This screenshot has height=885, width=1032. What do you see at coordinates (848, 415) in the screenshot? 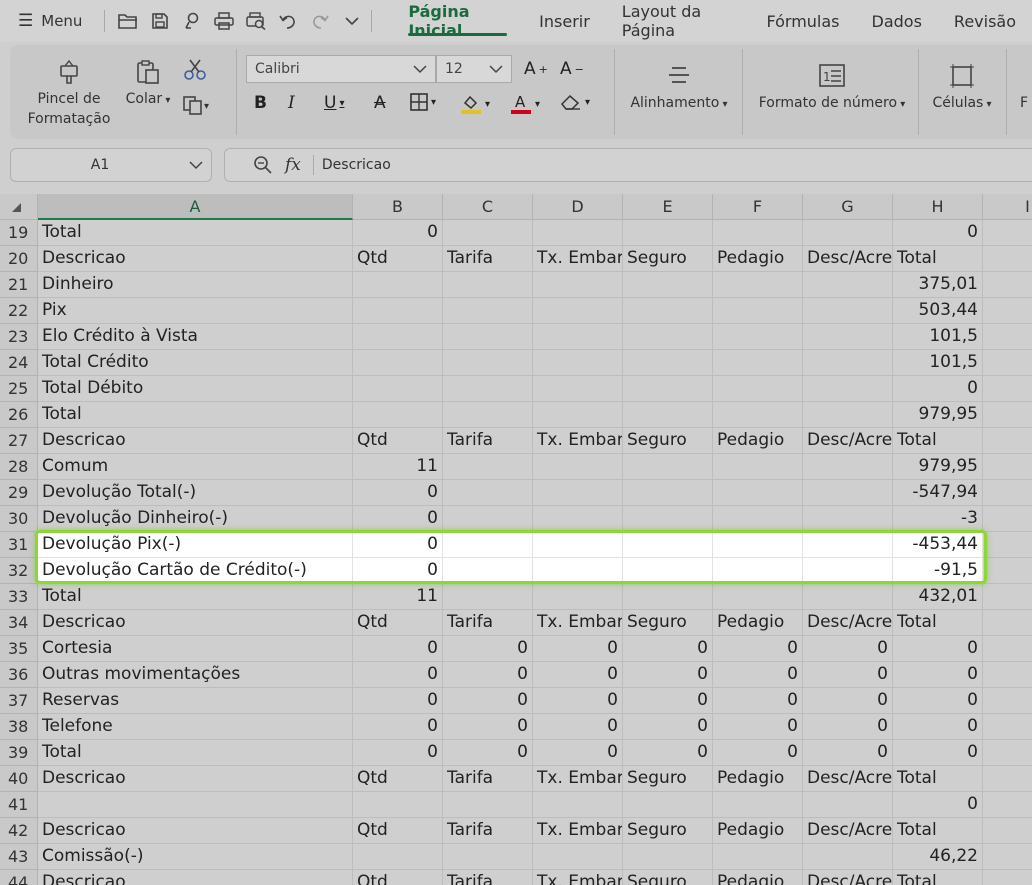
I see `cell-g26` at bounding box center [848, 415].